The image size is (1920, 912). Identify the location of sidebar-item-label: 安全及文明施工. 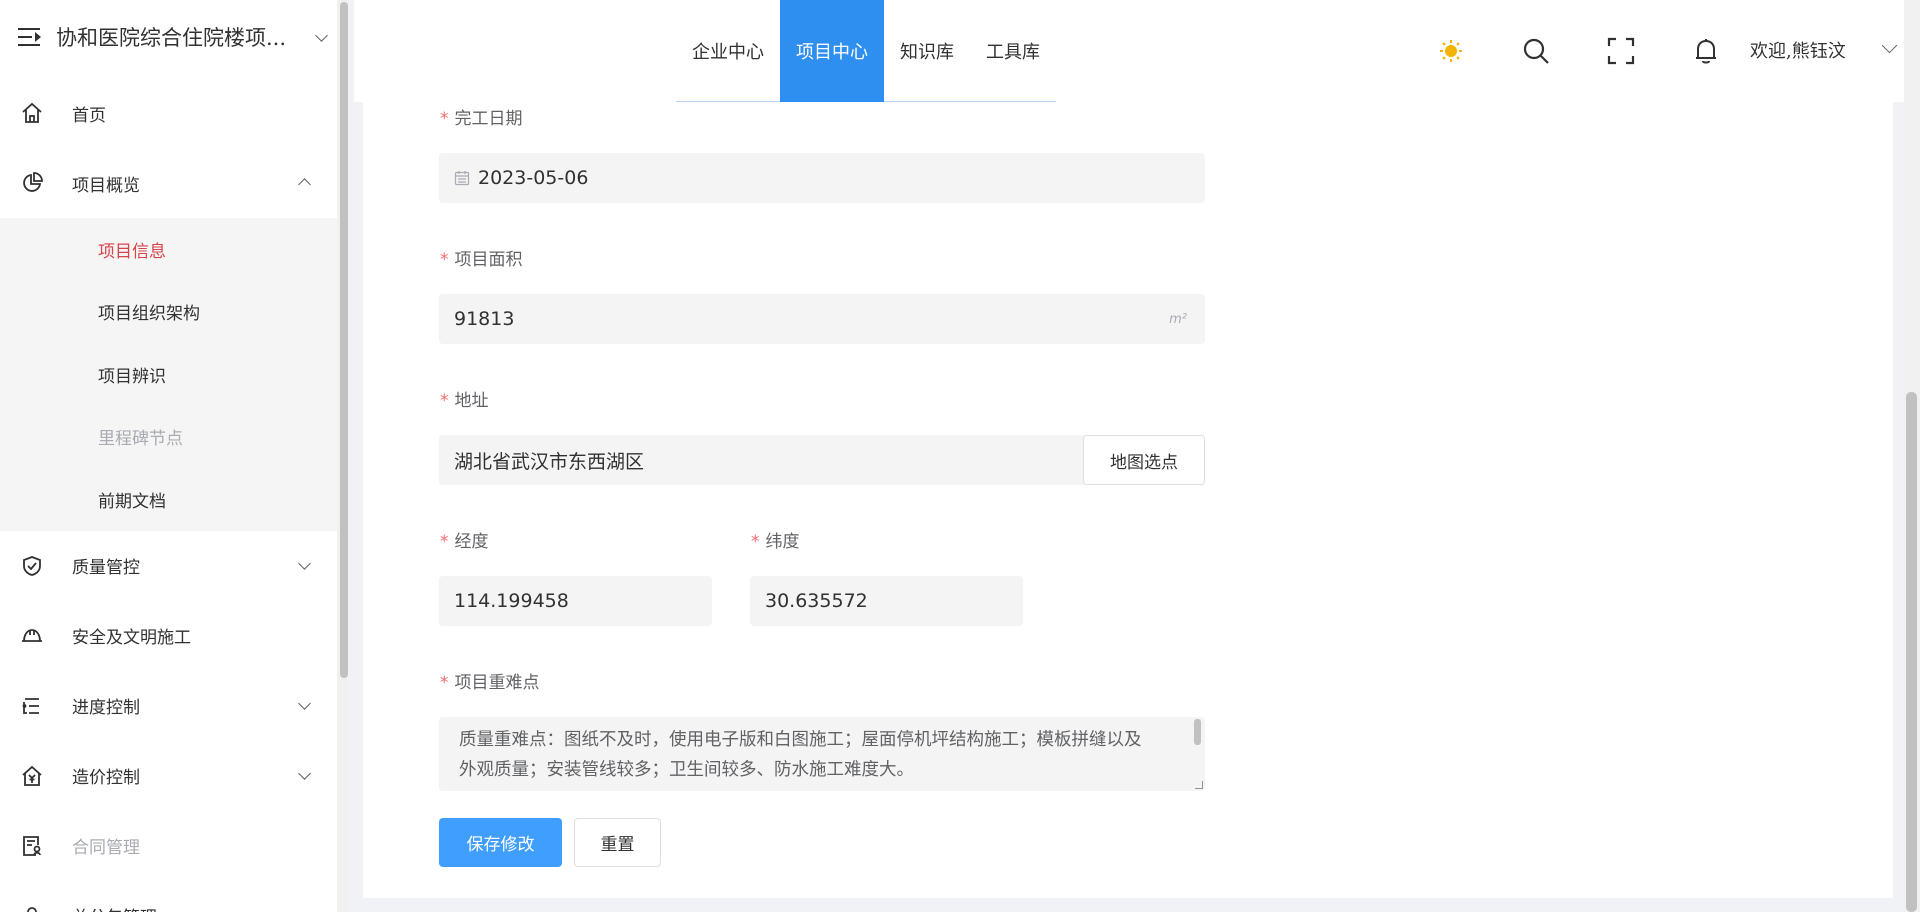
(131, 638).